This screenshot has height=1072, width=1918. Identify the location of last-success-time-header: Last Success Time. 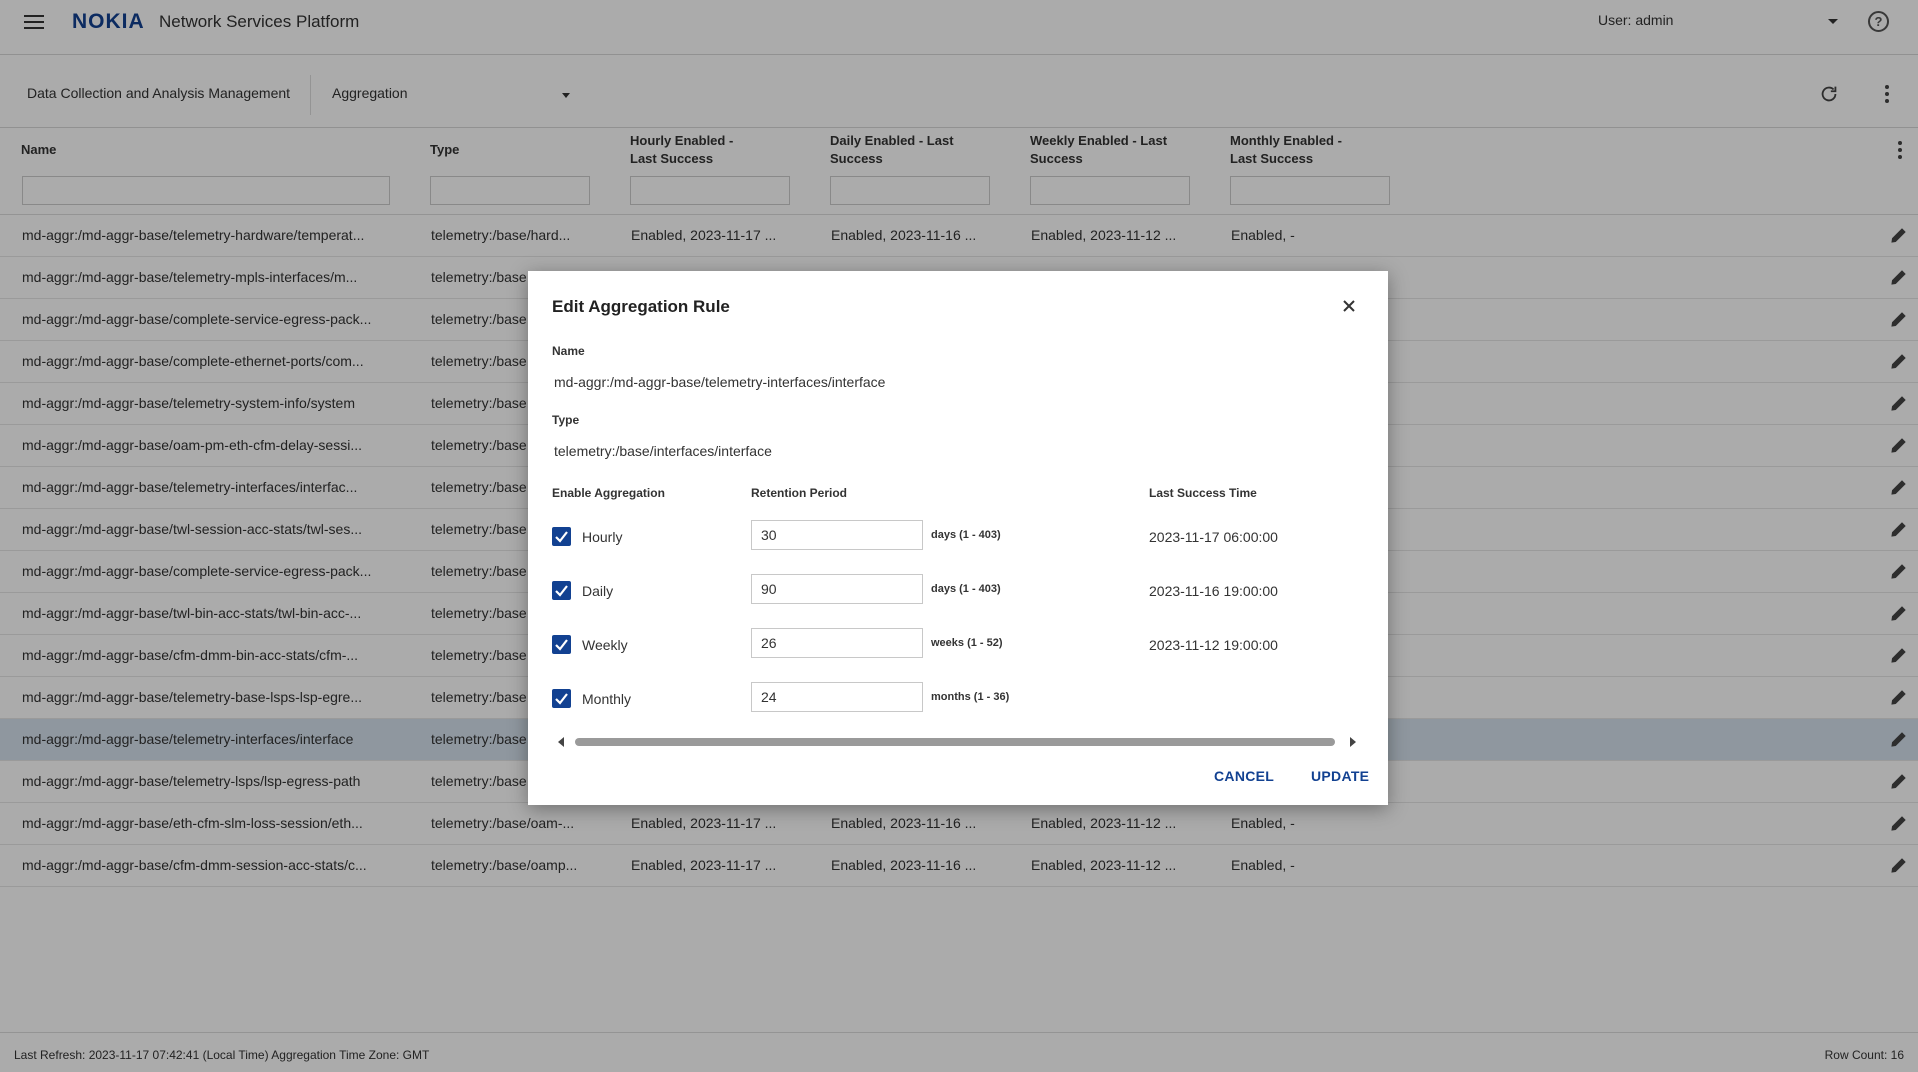
(1203, 493).